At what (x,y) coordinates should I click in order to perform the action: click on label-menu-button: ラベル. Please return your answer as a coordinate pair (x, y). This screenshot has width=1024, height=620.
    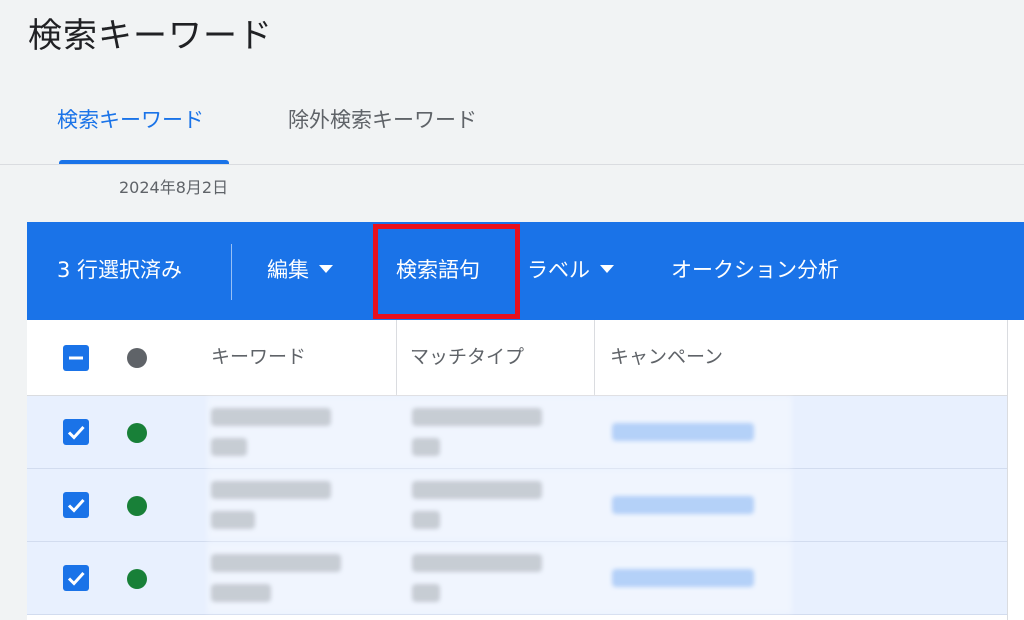
    Looking at the image, I should click on (570, 270).